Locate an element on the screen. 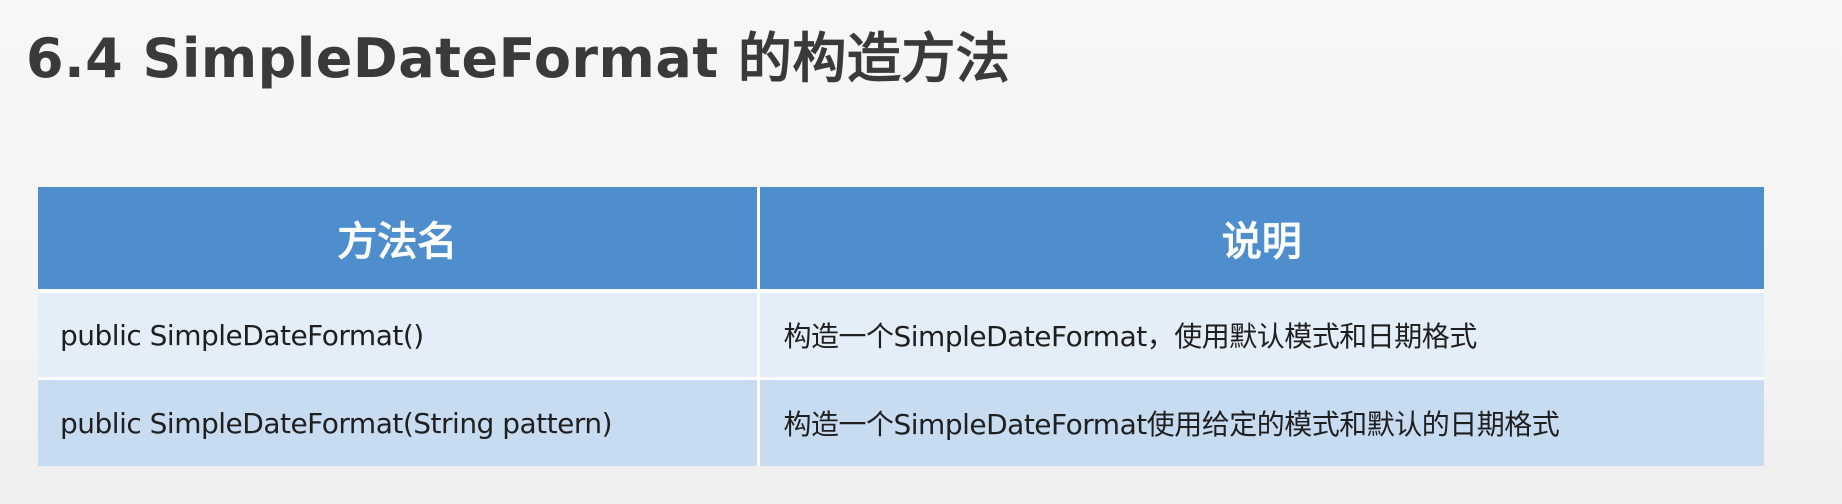 This screenshot has width=1842, height=504. description-cell: 构造一个SimpleDateFormat使用给定的模式和默认的日期格式 is located at coordinates (1261, 422).